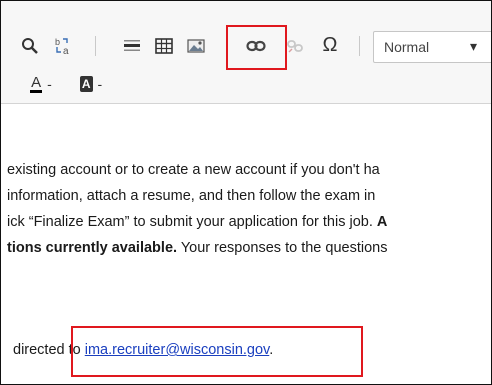 Image resolution: width=492 pixels, height=385 pixels. What do you see at coordinates (92, 248) in the screenshot?
I see `content-bold-text: tions currently available.` at bounding box center [92, 248].